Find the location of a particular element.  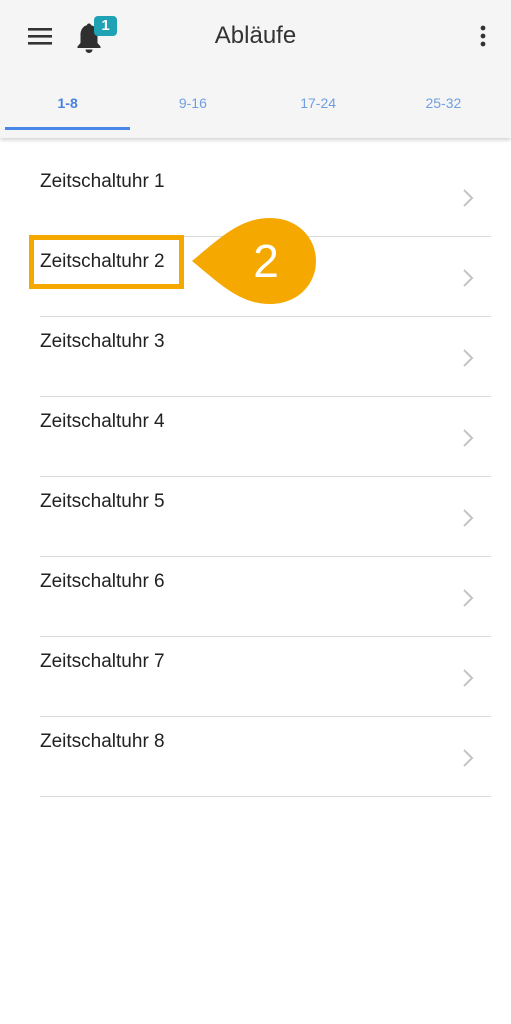

list-item: Zeitschaltuhr 8 is located at coordinates (265, 757).